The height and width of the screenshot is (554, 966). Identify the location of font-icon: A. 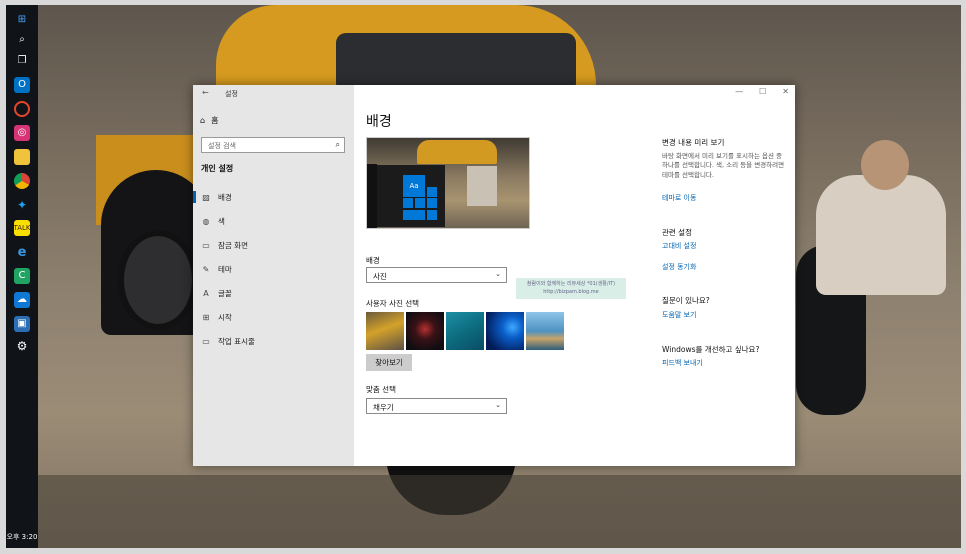
(206, 293).